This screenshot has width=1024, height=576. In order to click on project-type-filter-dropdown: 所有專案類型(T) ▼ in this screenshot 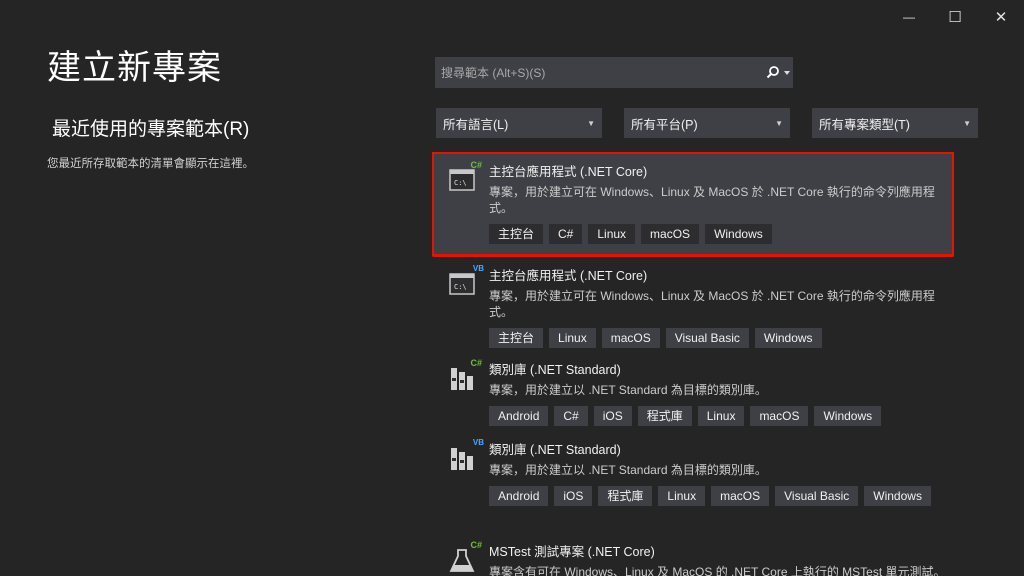, I will do `click(895, 123)`.